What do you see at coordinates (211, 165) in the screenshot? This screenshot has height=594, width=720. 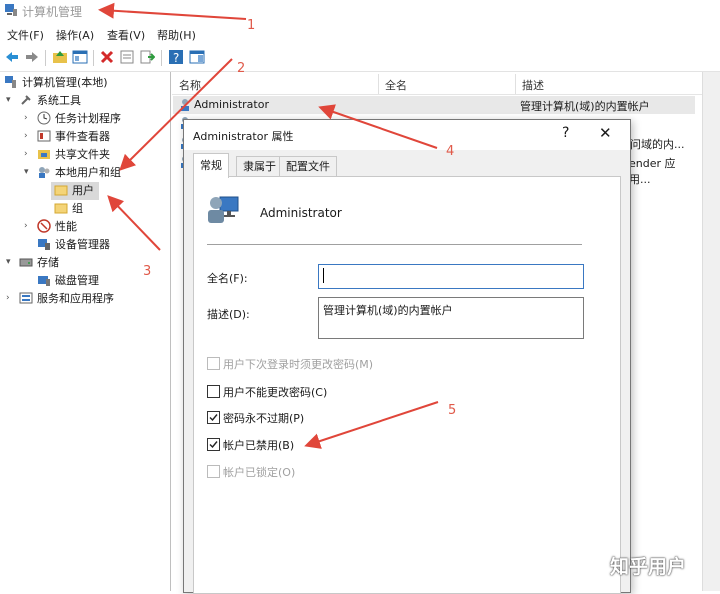 I see `tab-general: 常规` at bounding box center [211, 165].